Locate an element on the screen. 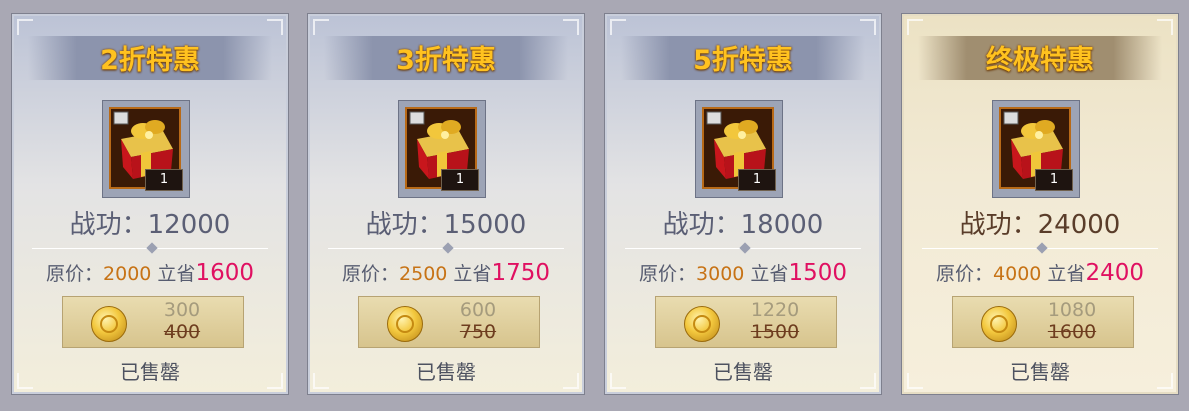  battle-merit-line: 战功：15000 is located at coordinates (446, 222).